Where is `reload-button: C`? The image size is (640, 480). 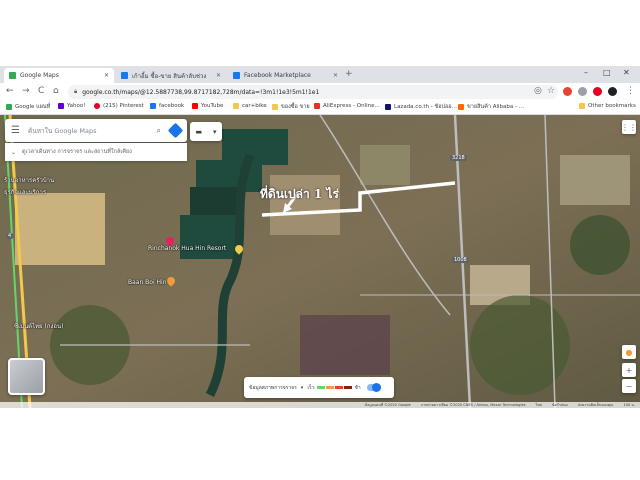 reload-button: C is located at coordinates (41, 91).